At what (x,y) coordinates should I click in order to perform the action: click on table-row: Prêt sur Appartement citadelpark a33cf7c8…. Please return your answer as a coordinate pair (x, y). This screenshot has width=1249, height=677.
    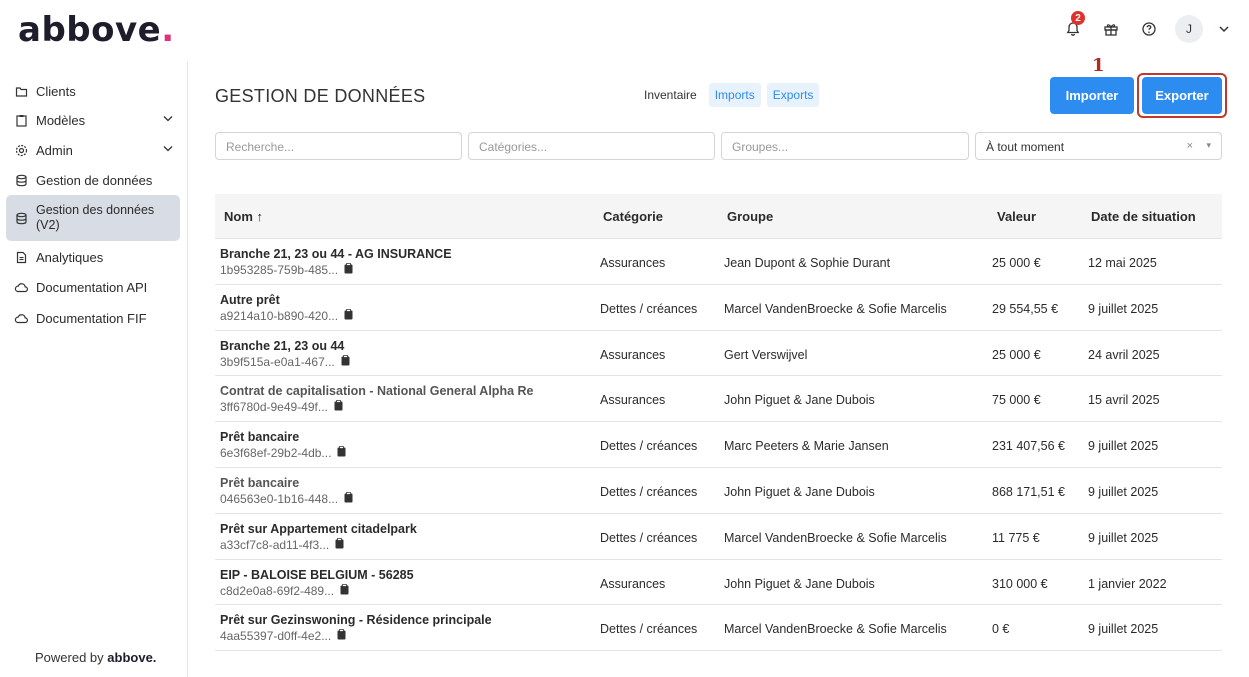
    Looking at the image, I should click on (718, 537).